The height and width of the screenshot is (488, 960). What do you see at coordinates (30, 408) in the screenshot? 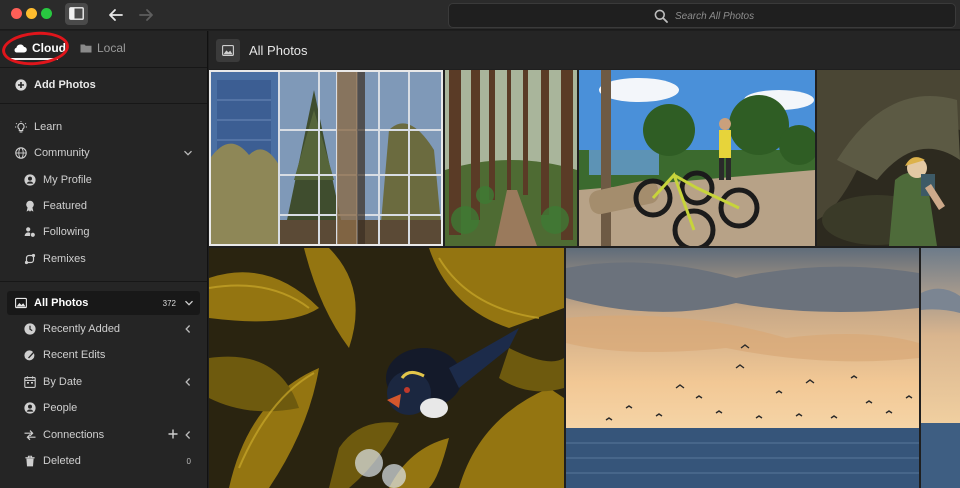
I see `person-icon` at bounding box center [30, 408].